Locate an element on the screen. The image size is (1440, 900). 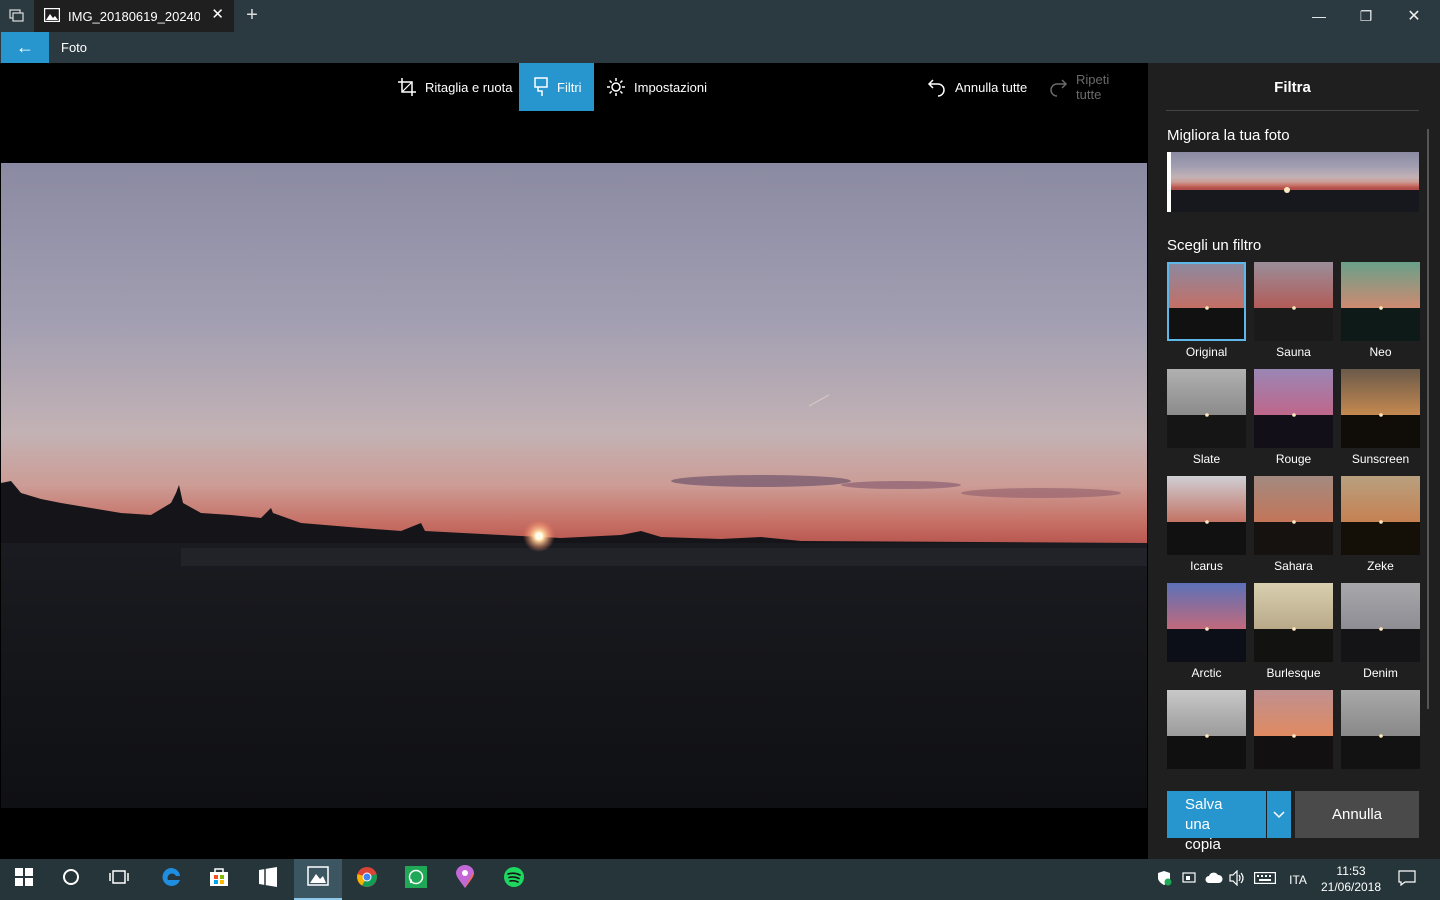
panel-scrollbar is located at coordinates (1428, 419).